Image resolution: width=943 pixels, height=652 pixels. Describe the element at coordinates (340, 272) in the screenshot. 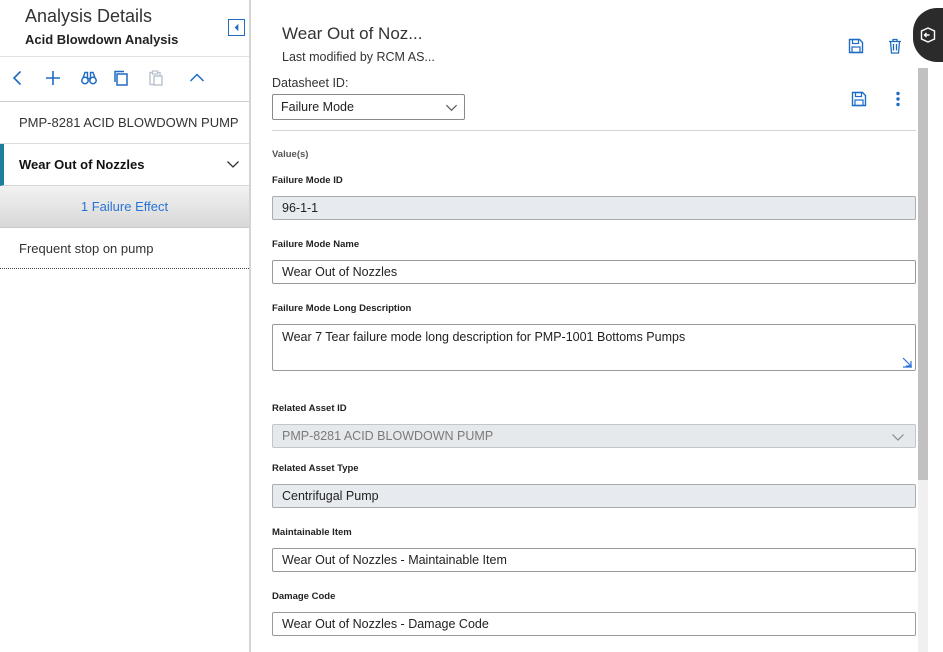

I see `field-value: Wear Out of Nozzles` at that location.